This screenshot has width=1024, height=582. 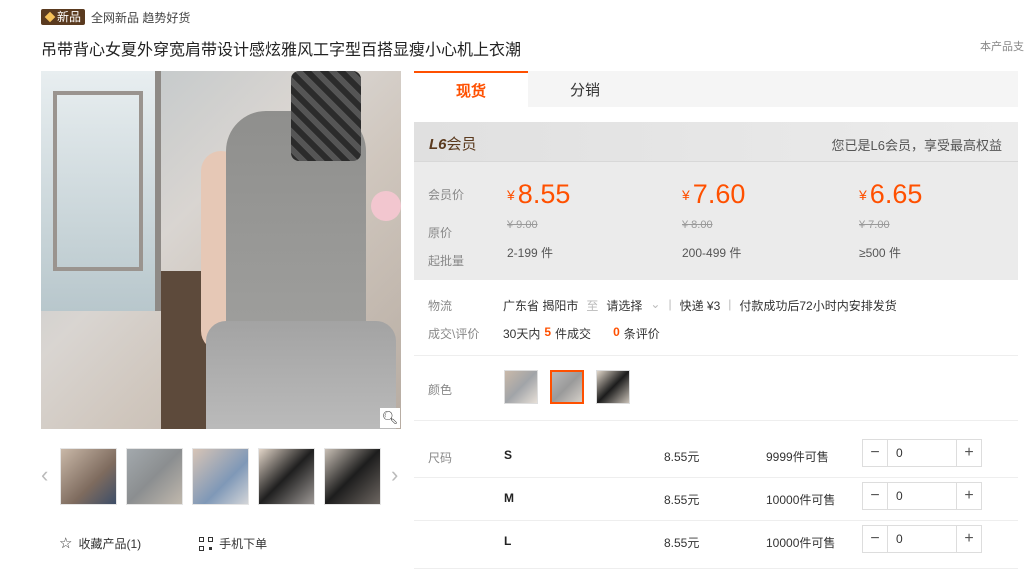 I want to click on size-name: M, so click(x=509, y=498).